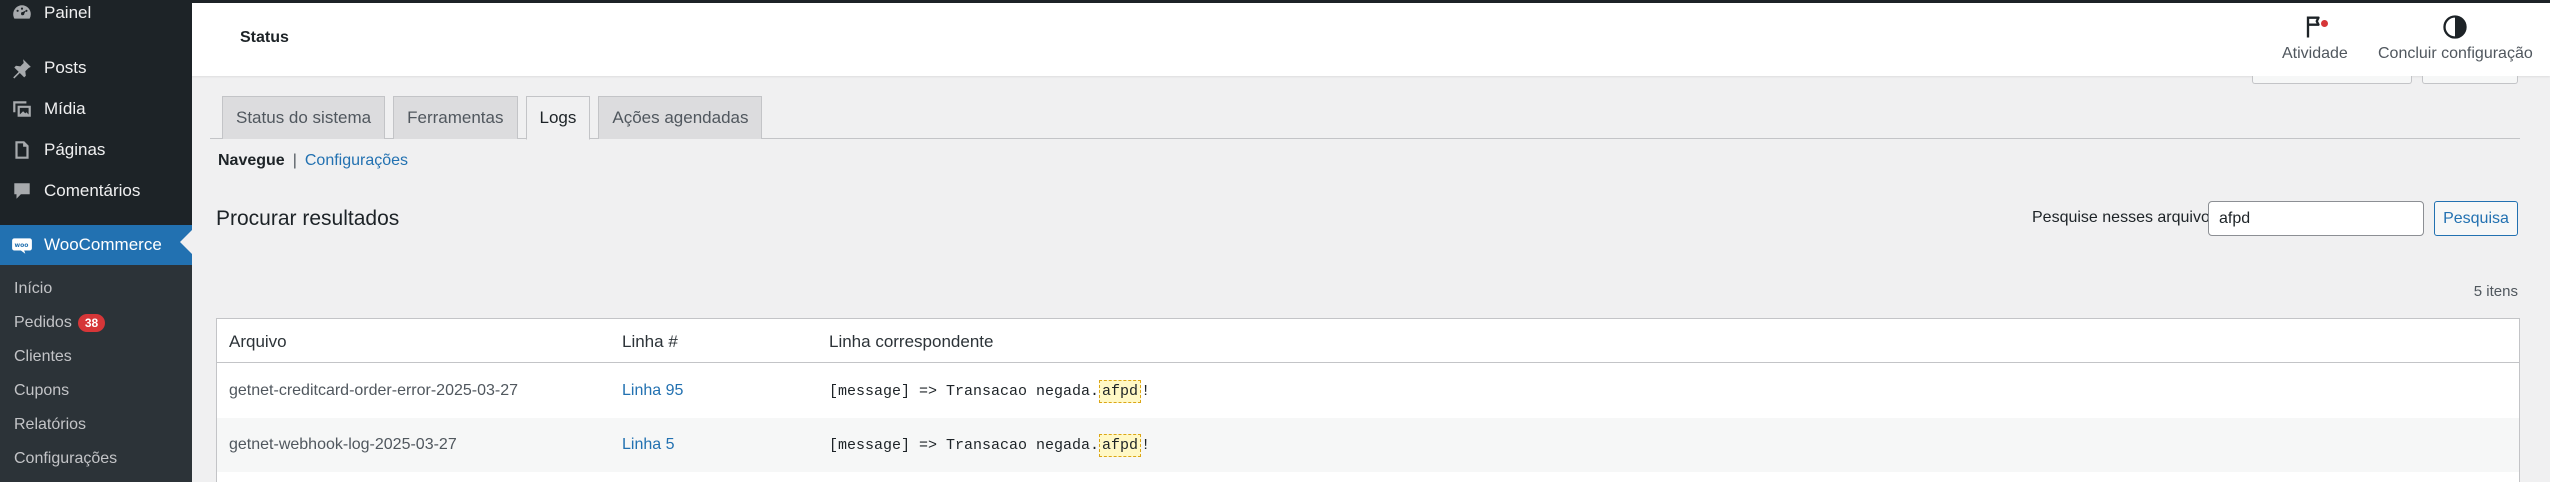 This screenshot has width=2550, height=482. Describe the element at coordinates (96, 109) in the screenshot. I see `sidebar-item-midia: Mídia` at that location.